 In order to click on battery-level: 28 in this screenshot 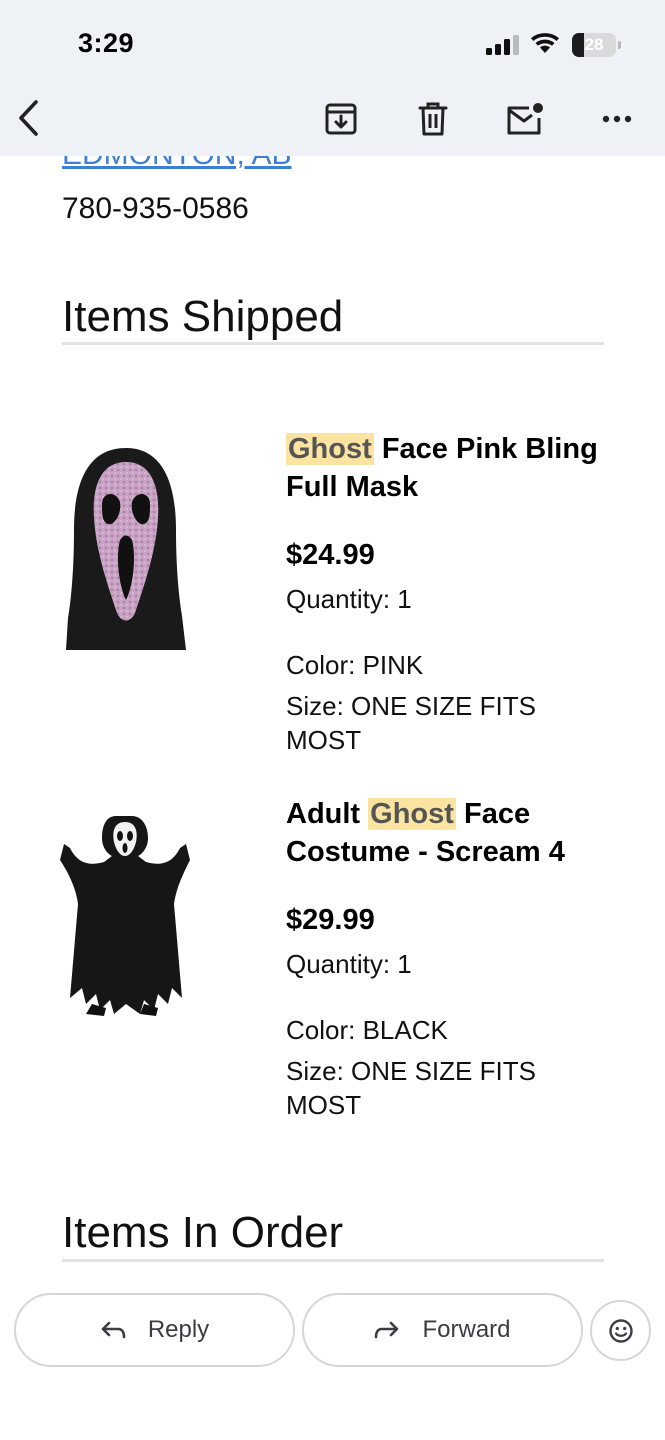, I will do `click(594, 44)`.